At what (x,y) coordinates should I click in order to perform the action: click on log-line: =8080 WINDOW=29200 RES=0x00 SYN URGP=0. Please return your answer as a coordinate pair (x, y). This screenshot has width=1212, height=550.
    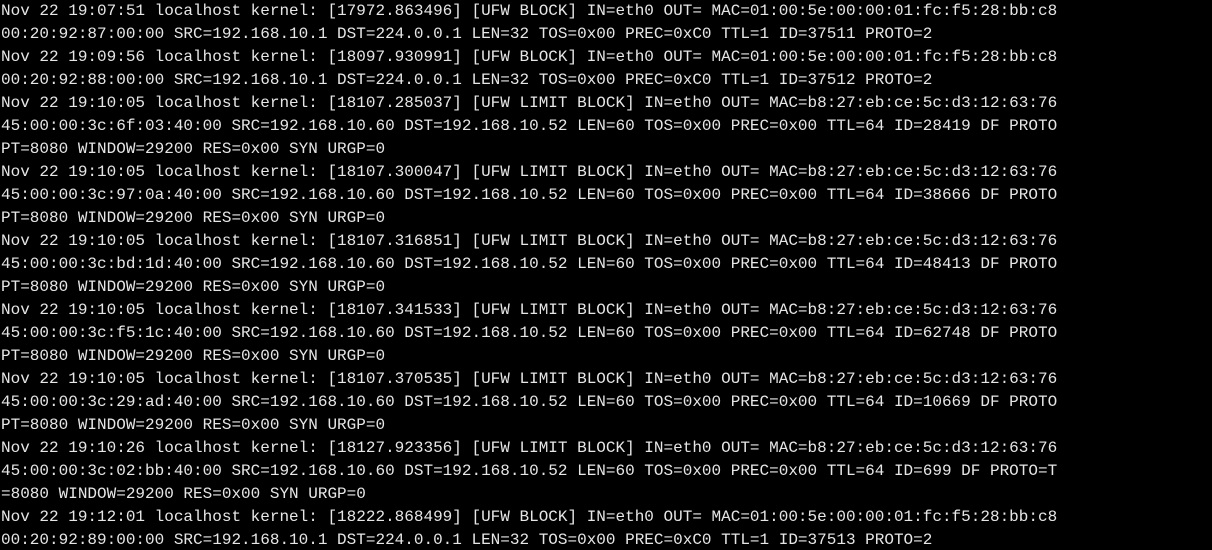
    Looking at the image, I should click on (183, 494).